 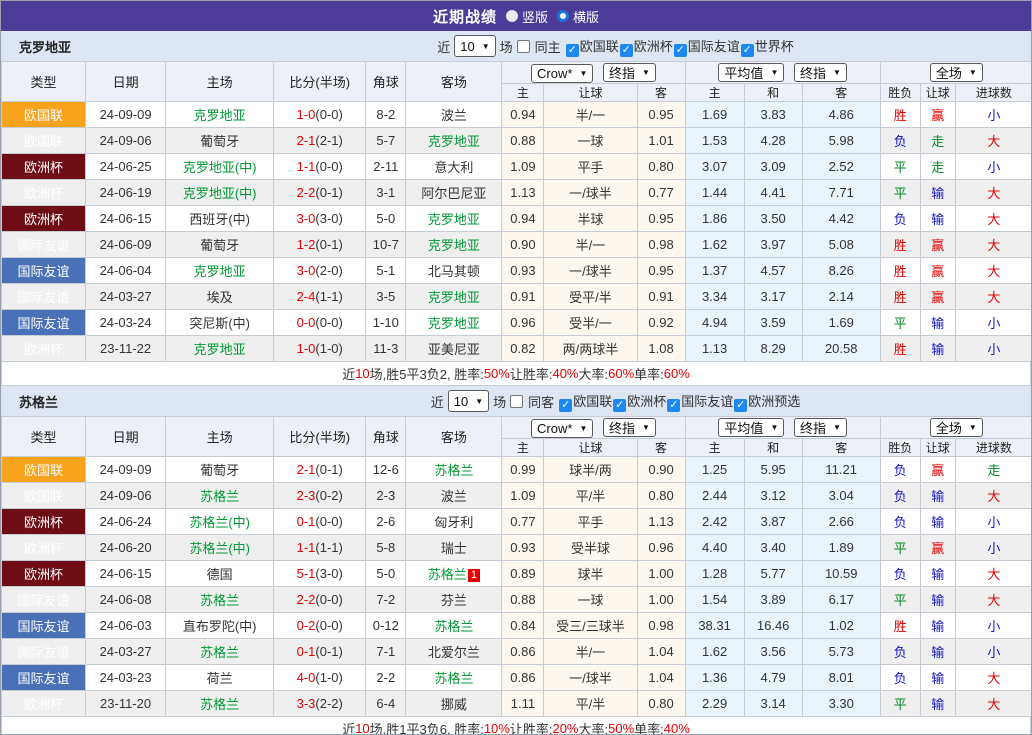 I want to click on team-link: 匈牙利, so click(x=453, y=522).